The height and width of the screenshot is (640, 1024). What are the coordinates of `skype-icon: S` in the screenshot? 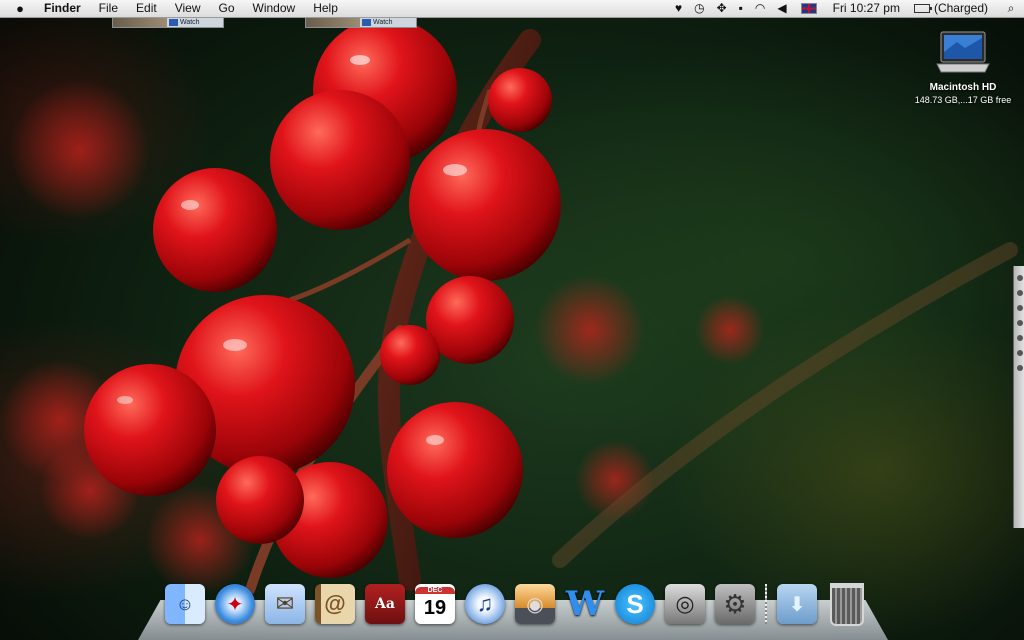 It's located at (635, 604).